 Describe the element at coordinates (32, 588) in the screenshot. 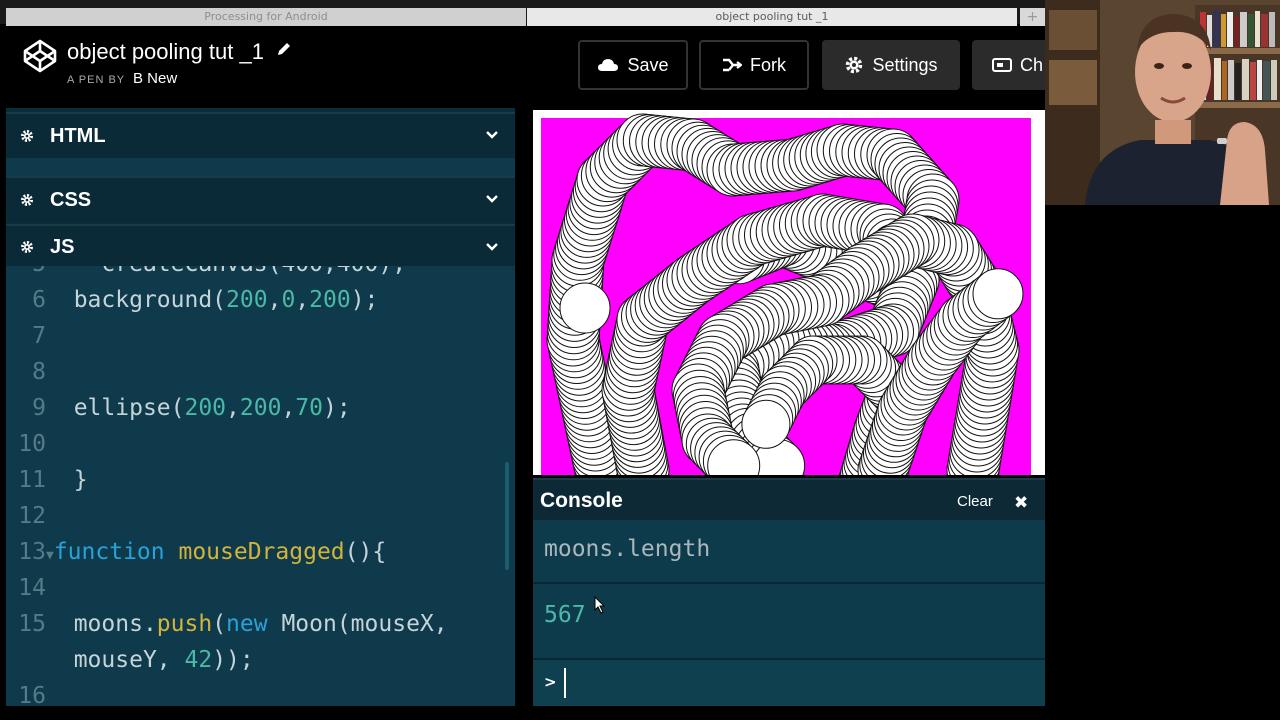

I see `code-line: 14` at that location.